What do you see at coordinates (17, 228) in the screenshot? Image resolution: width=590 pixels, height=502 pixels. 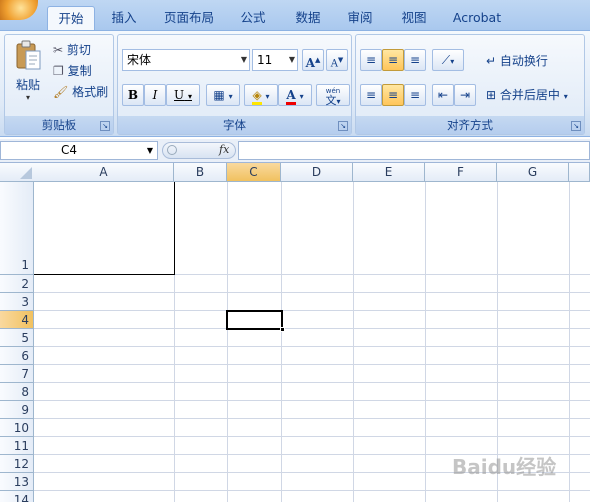 I see `row-header-1: 1` at bounding box center [17, 228].